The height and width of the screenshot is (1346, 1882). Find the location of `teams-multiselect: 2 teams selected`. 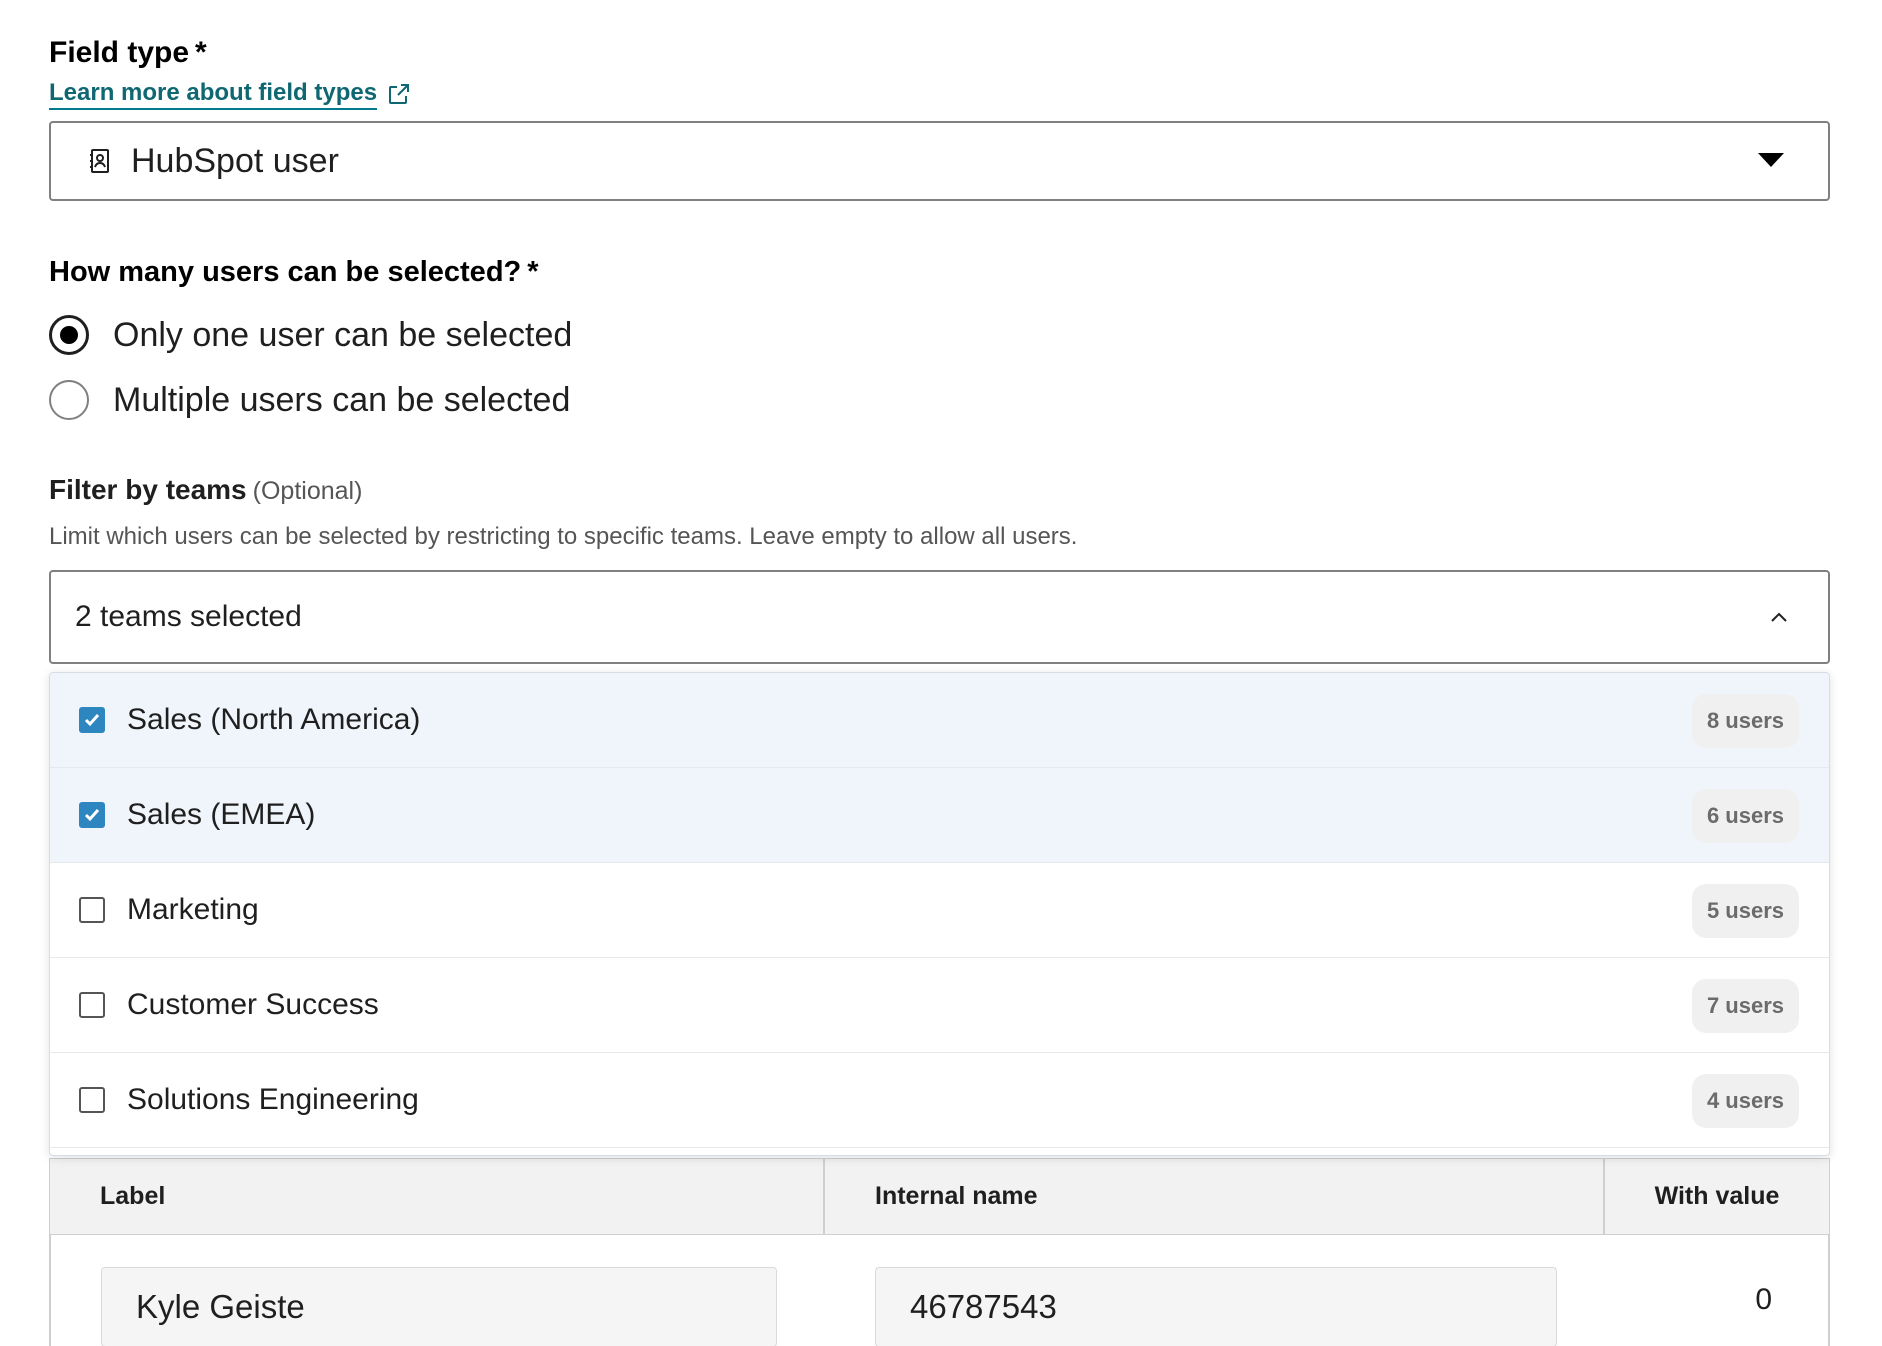

teams-multiselect: 2 teams selected is located at coordinates (939, 617).